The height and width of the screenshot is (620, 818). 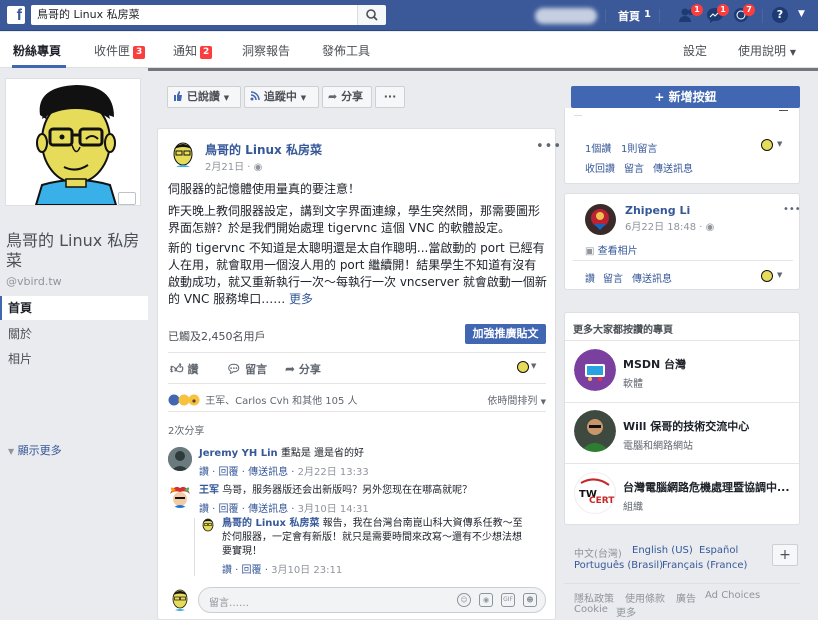 I want to click on likes-count: 1個讚, so click(x=598, y=147).